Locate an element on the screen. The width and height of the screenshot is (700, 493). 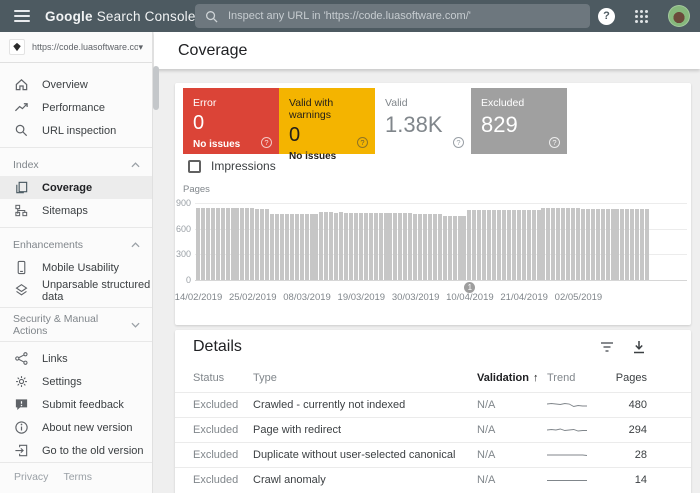
impressions-checkbox is located at coordinates (194, 166).